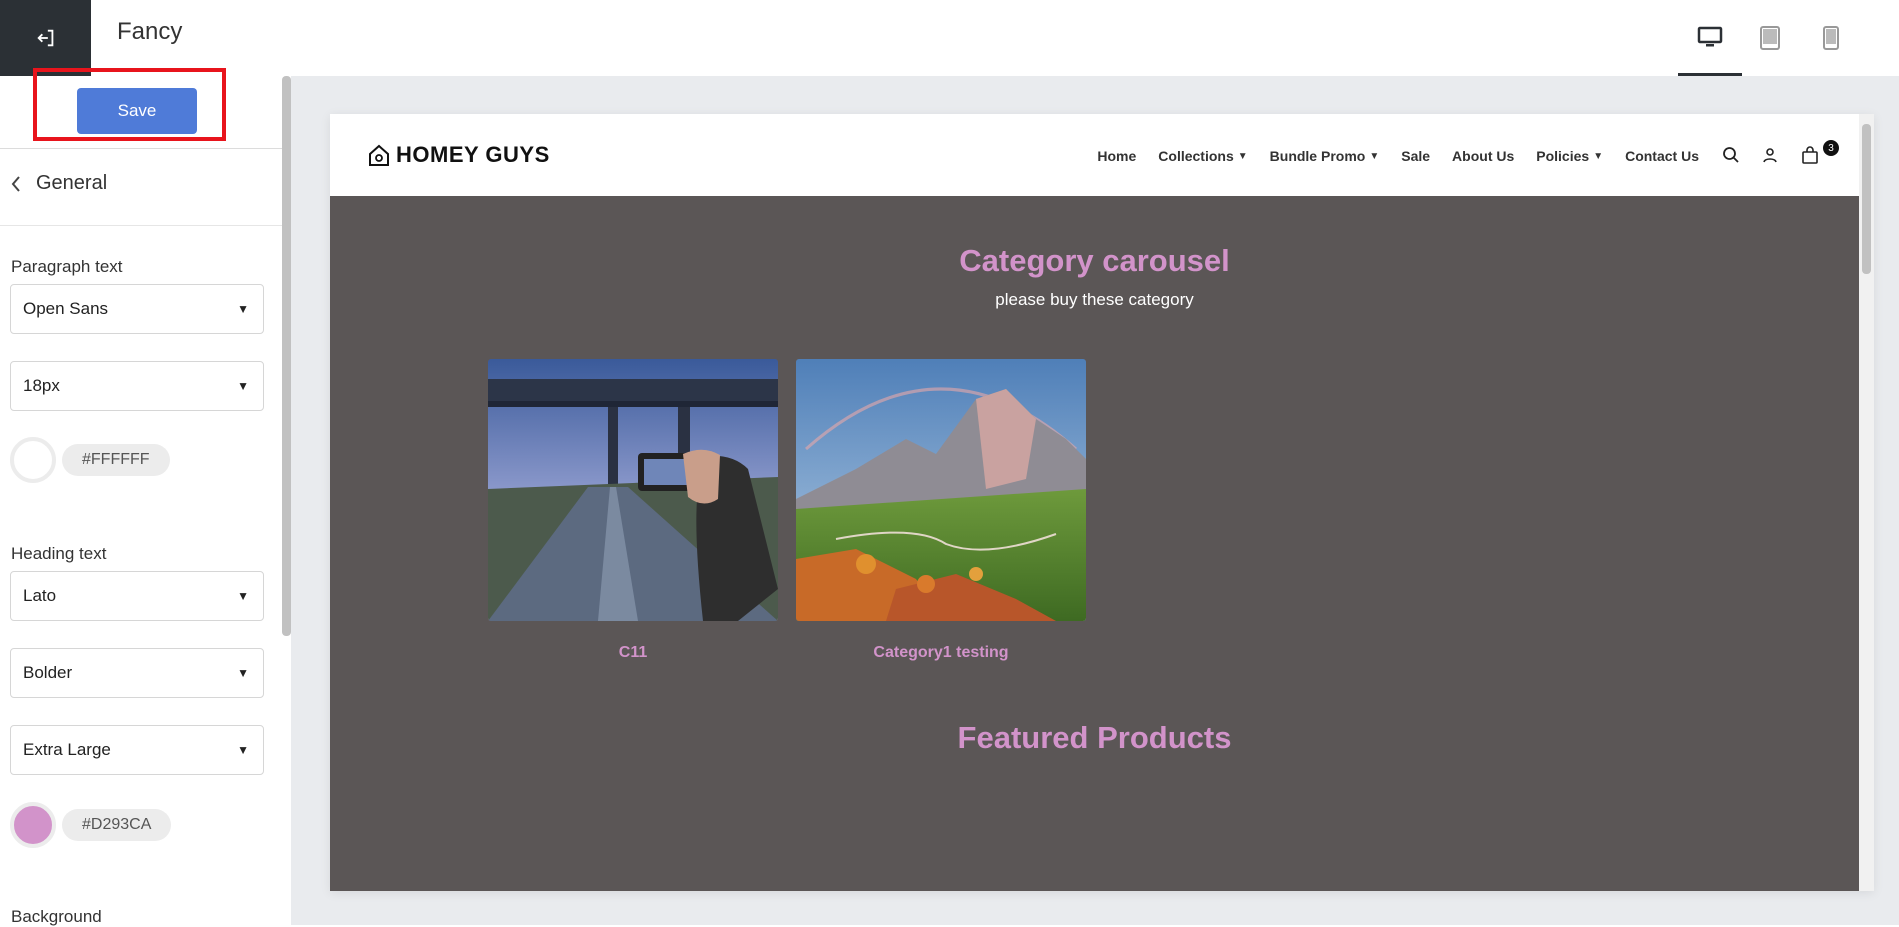 The image size is (1899, 927). I want to click on select-value: Open Sans, so click(66, 308).